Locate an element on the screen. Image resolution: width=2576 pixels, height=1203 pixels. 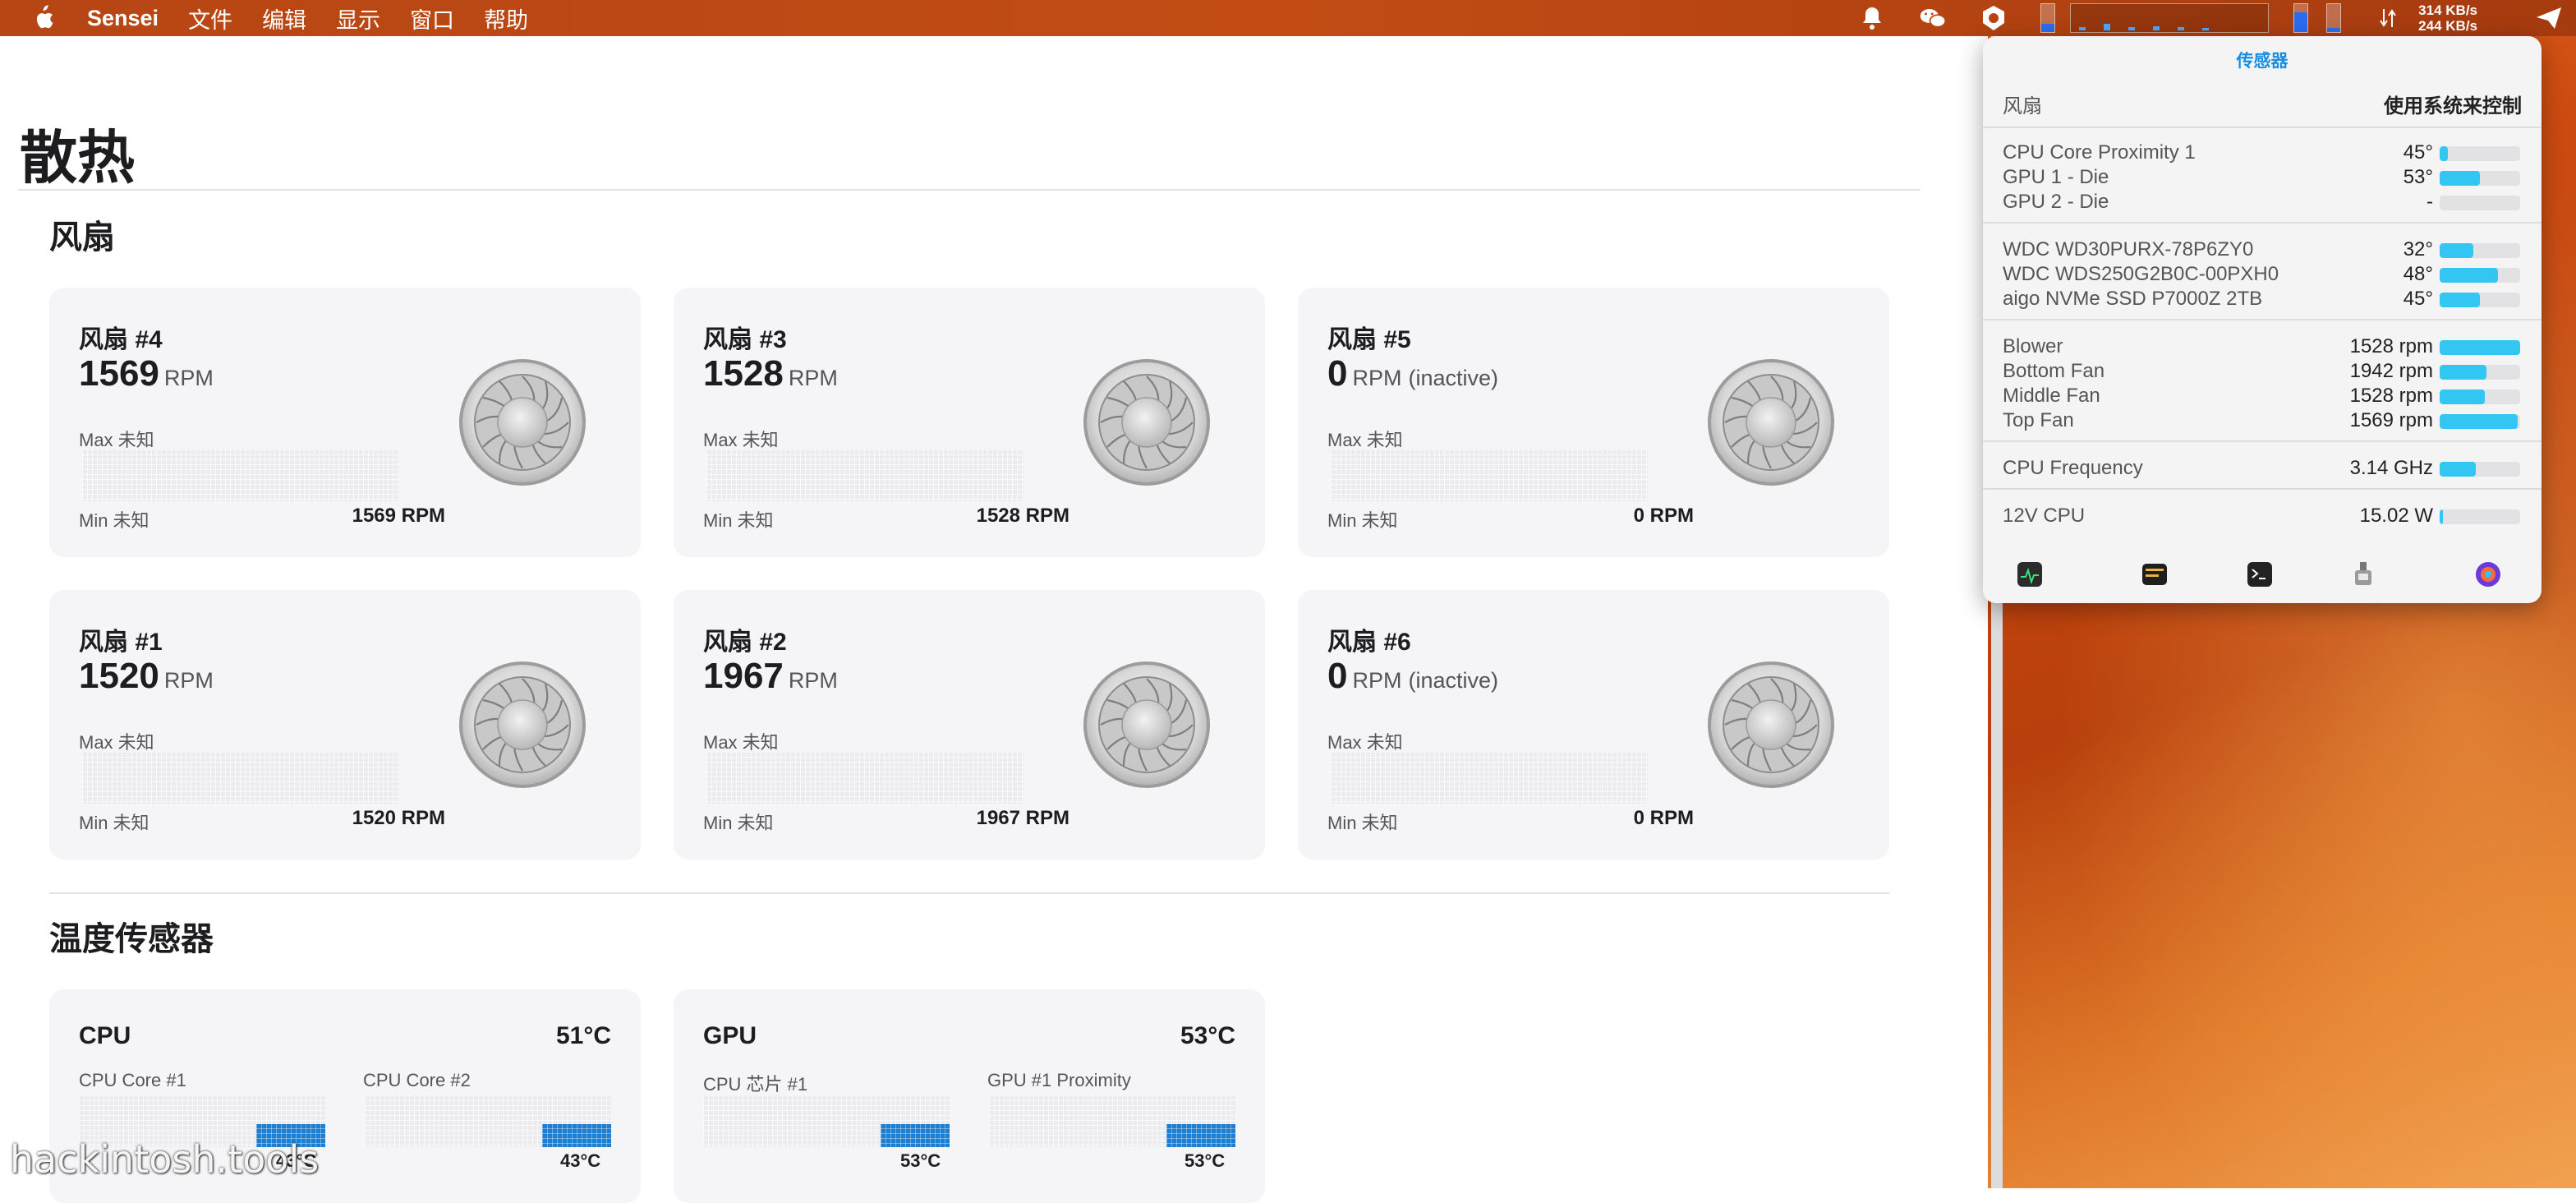
sensor-row: Middle Fan 1528 rpm is located at coordinates (2262, 397).